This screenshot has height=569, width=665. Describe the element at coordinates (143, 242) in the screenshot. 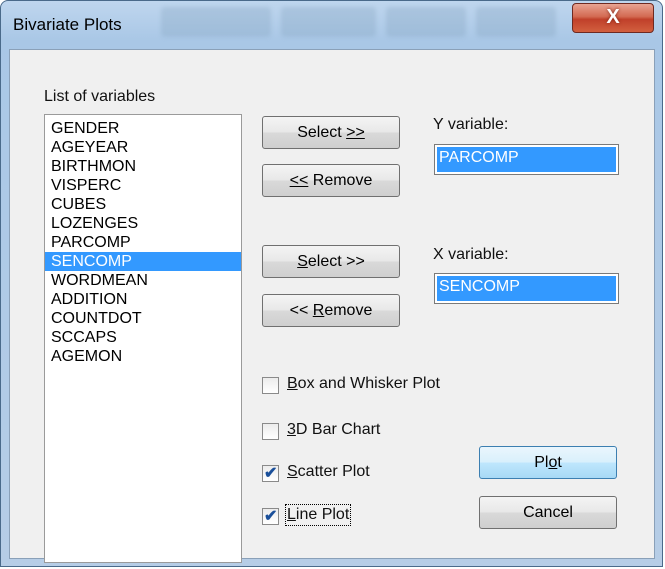

I see `variable-list-item: PARCOMP` at that location.